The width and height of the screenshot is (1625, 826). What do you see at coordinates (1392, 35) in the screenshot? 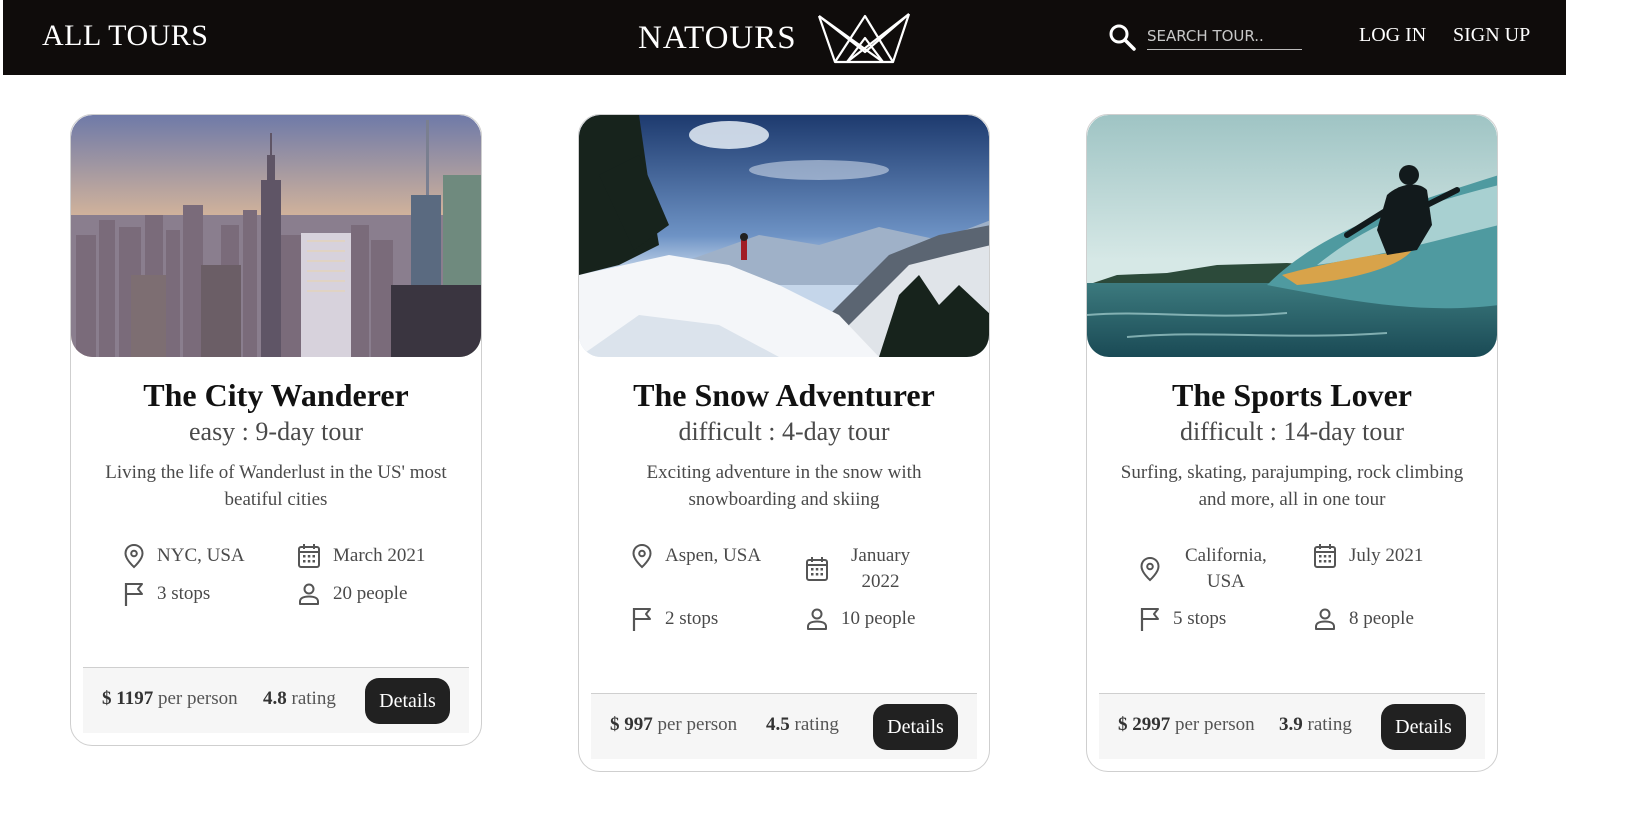
I see `login-link: LOG IN` at bounding box center [1392, 35].